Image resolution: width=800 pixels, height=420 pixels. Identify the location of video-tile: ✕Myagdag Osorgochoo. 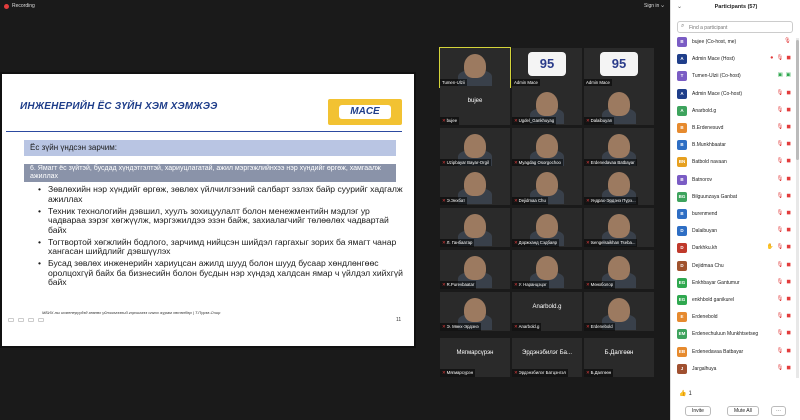
(547, 147).